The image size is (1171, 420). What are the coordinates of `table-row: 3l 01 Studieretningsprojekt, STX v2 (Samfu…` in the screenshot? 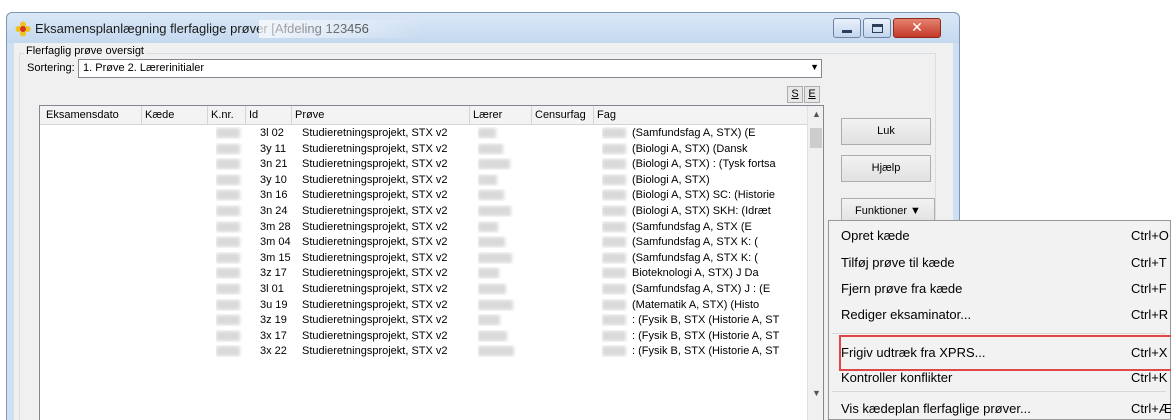 It's located at (424, 290).